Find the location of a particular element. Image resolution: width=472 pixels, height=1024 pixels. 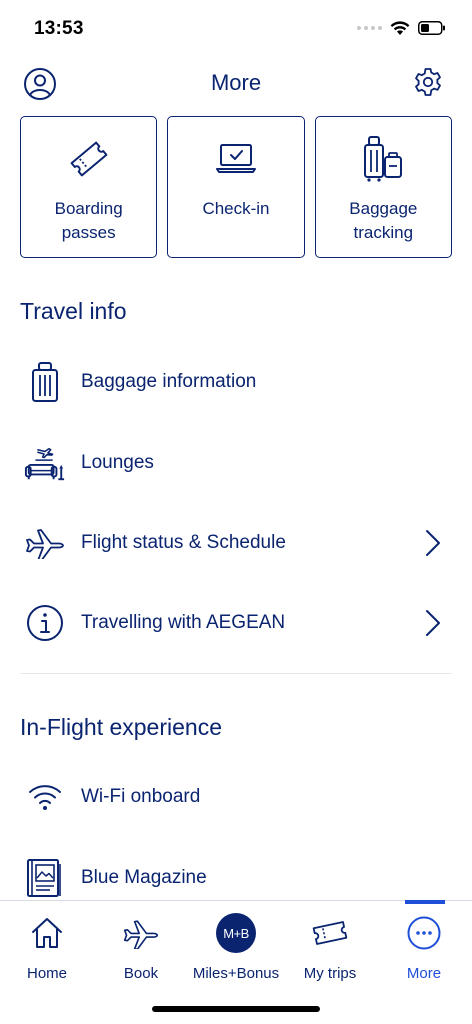

tab-book: Book is located at coordinates (141, 953).